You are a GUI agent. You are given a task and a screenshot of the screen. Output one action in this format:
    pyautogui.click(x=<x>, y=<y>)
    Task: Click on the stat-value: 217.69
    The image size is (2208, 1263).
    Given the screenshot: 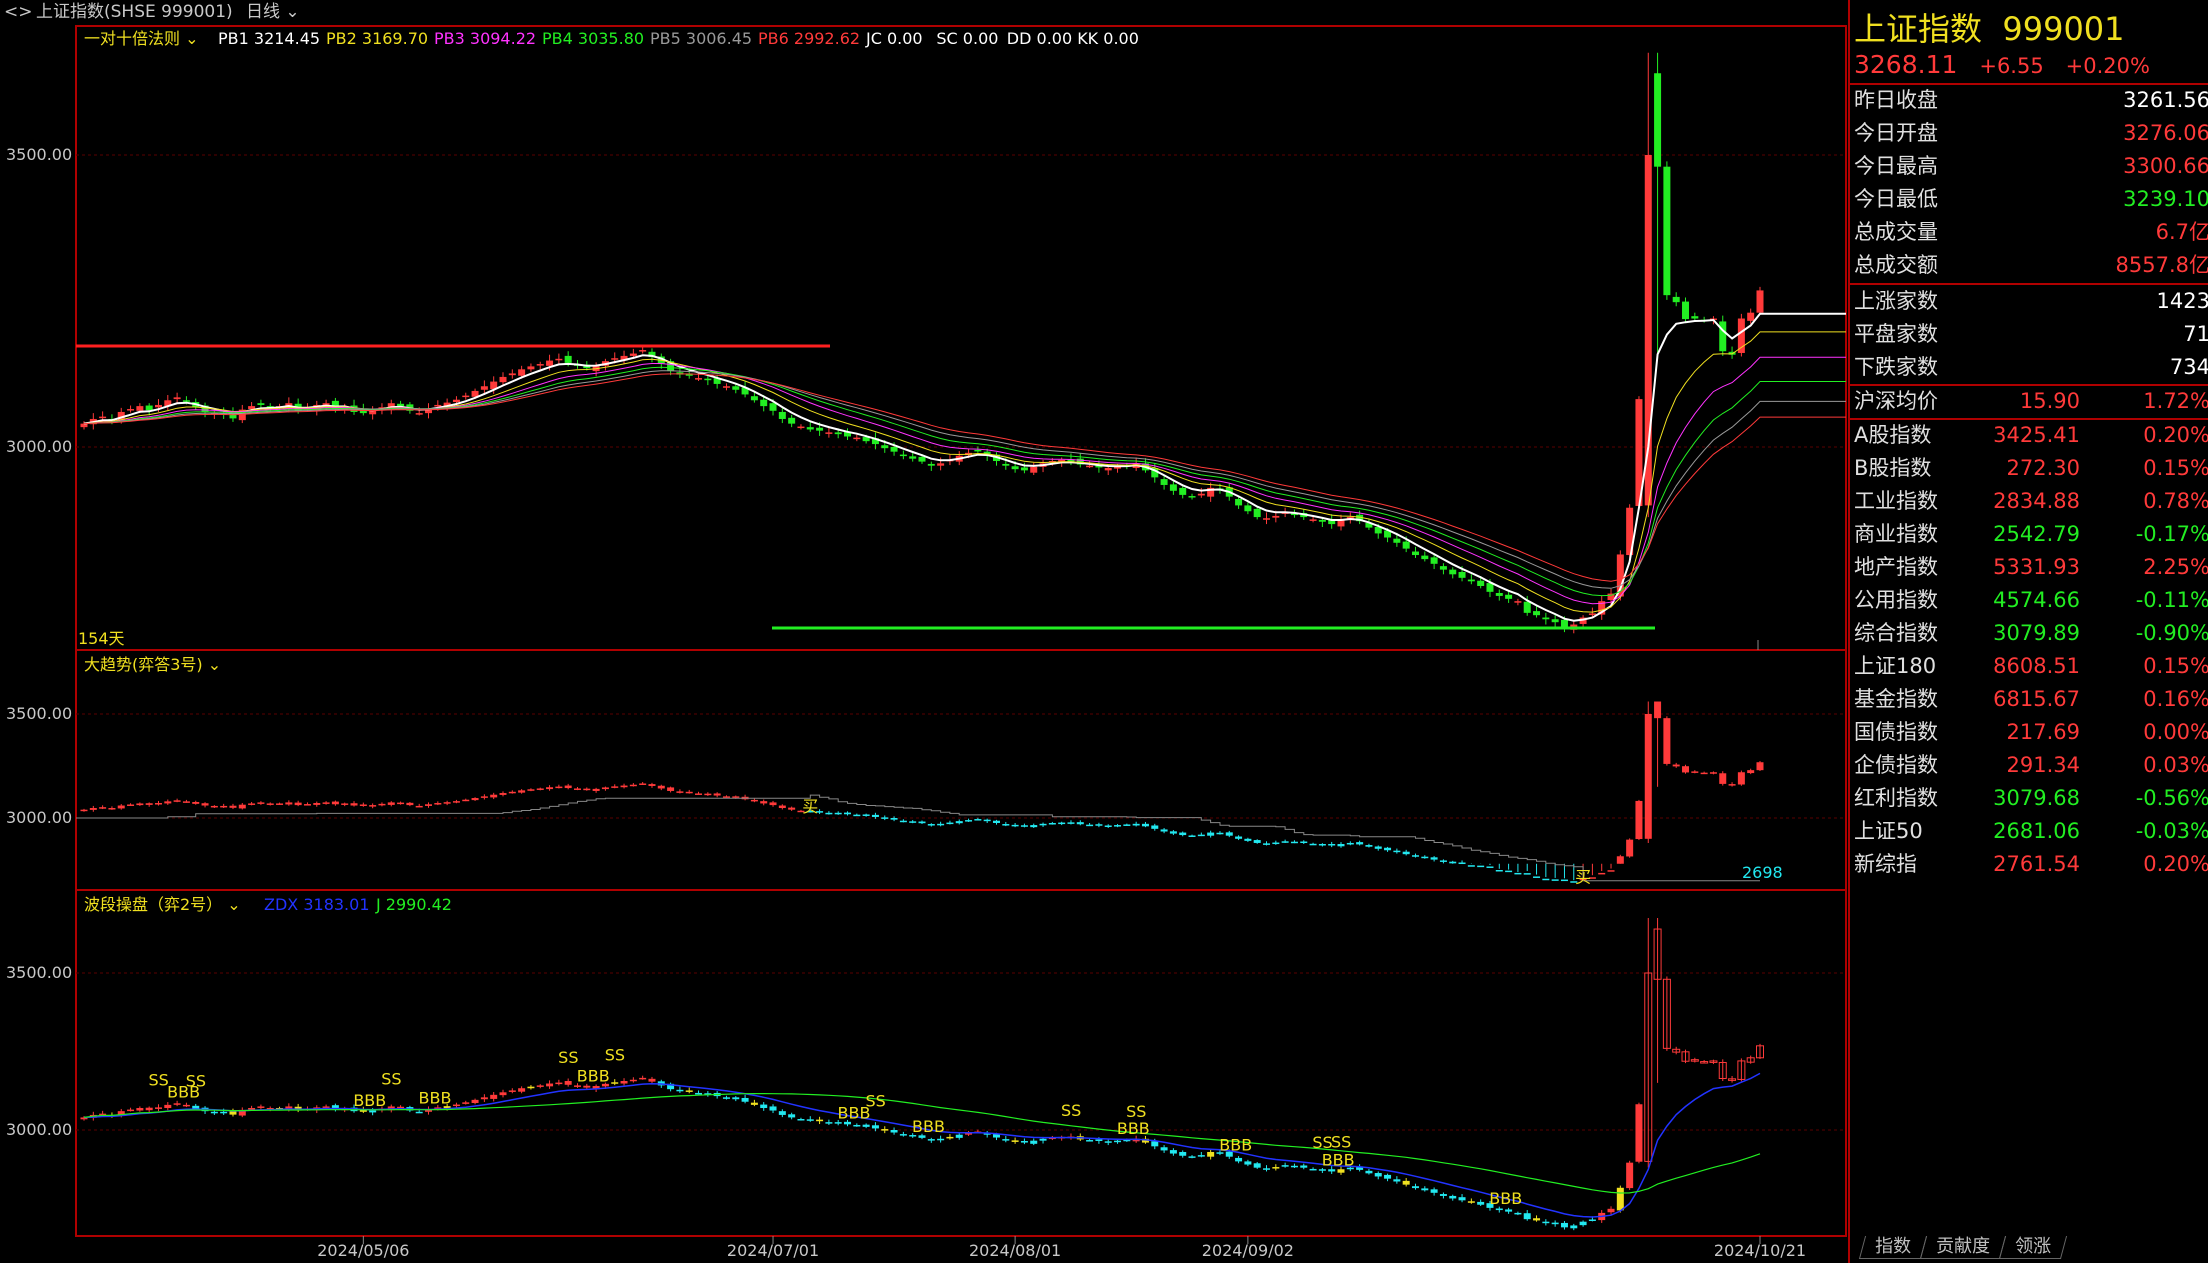 What is the action you would take?
    pyautogui.click(x=2043, y=732)
    